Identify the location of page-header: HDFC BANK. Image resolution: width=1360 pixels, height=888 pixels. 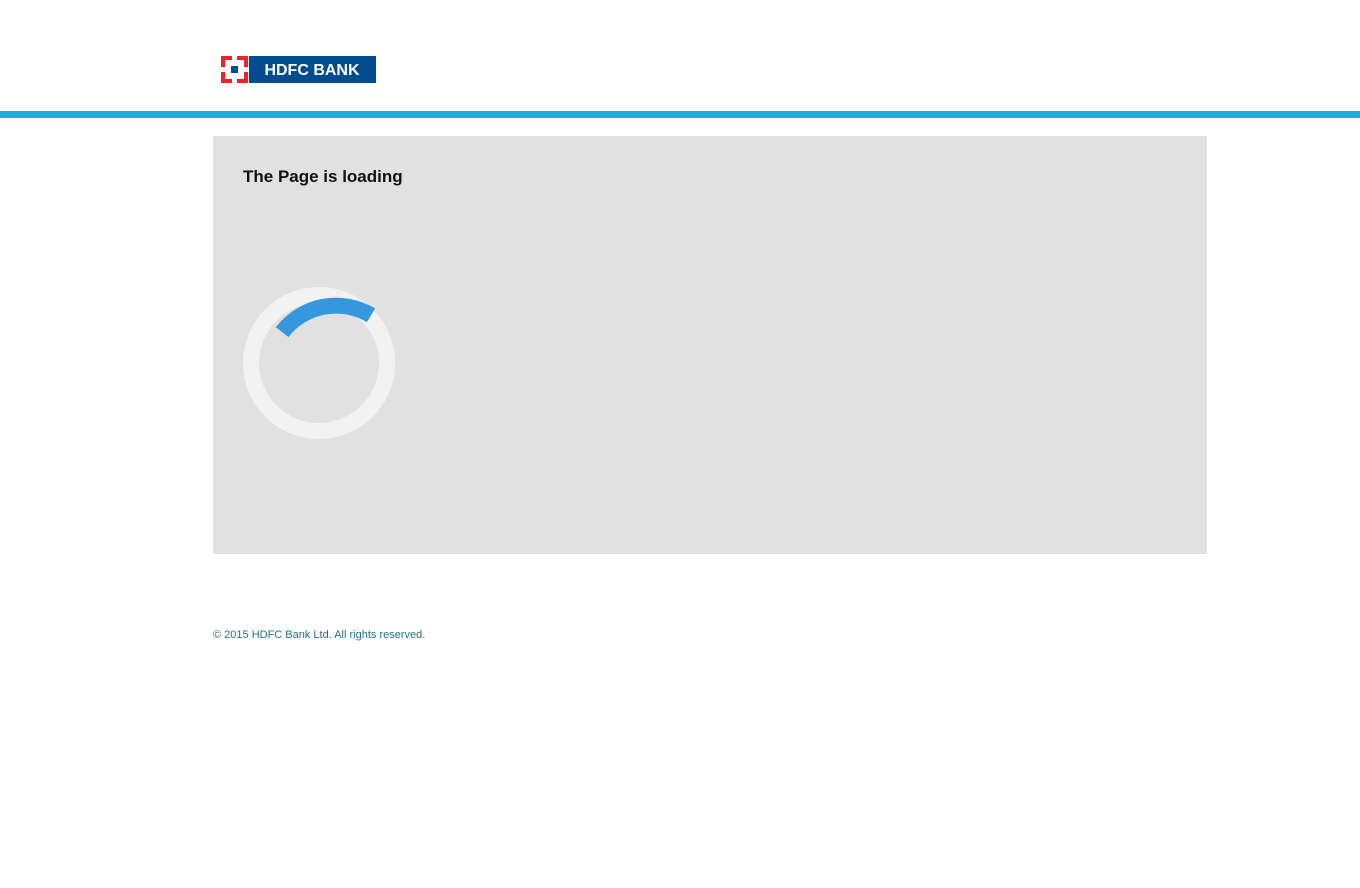
(680, 55).